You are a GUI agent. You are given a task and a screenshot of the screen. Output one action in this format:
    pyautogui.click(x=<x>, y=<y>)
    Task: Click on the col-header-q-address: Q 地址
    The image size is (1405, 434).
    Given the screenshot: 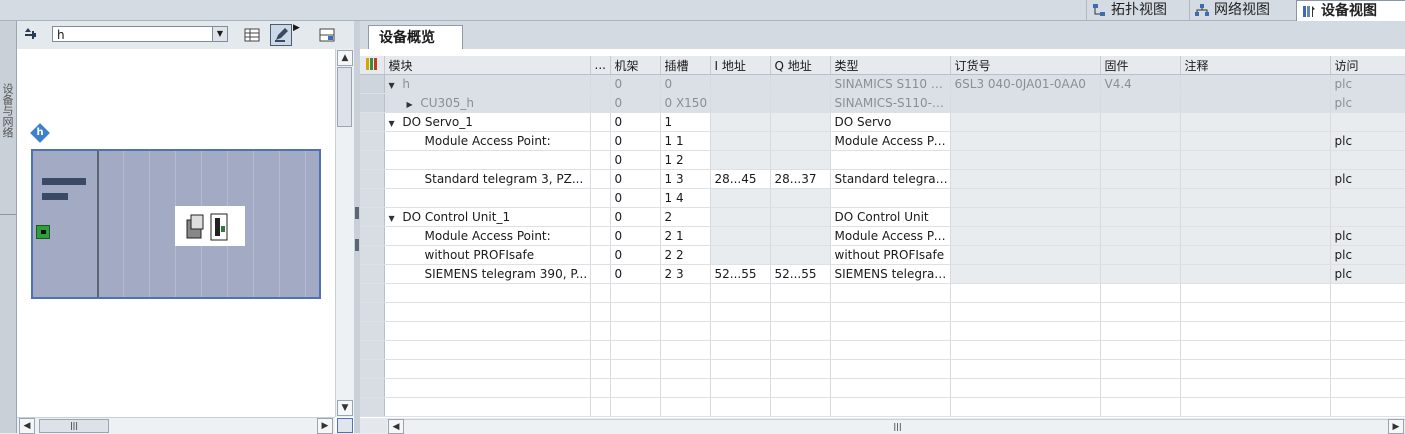 What is the action you would take?
    pyautogui.click(x=800, y=65)
    